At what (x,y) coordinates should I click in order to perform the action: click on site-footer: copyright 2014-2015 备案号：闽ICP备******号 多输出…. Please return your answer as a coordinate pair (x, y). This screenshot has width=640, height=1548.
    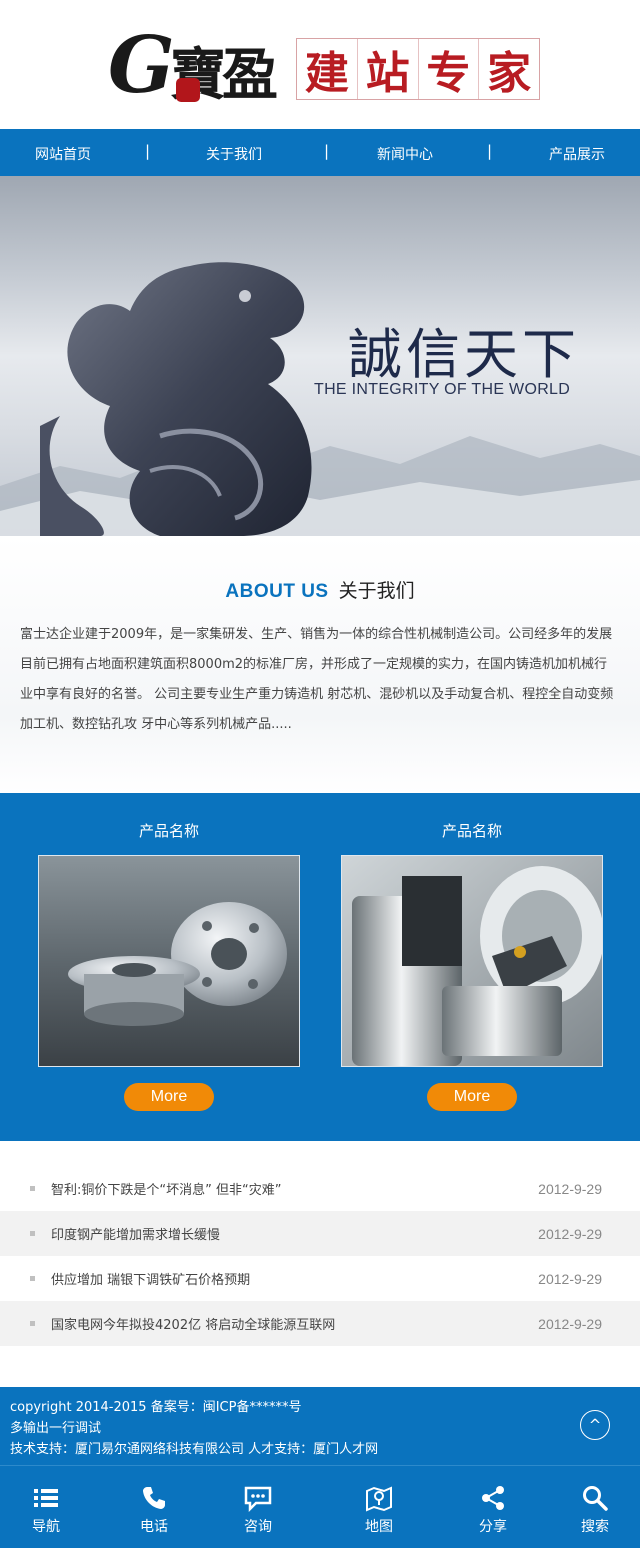
    Looking at the image, I should click on (320, 1426).